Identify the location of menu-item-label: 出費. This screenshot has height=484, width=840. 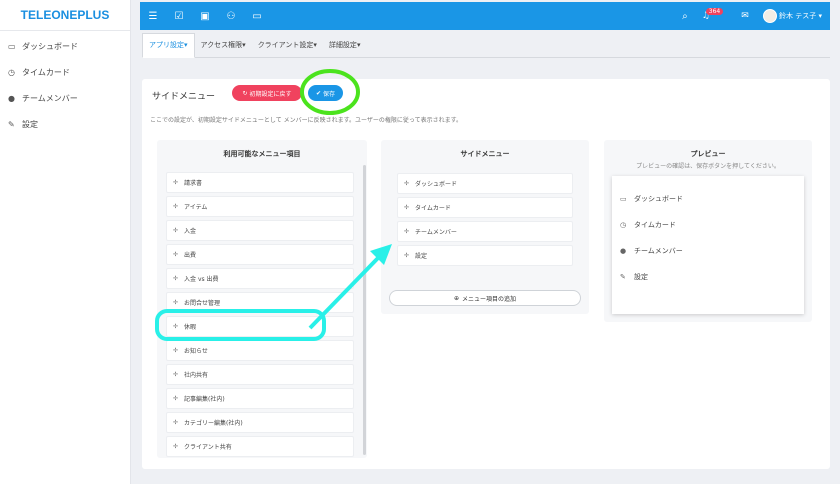
(190, 255).